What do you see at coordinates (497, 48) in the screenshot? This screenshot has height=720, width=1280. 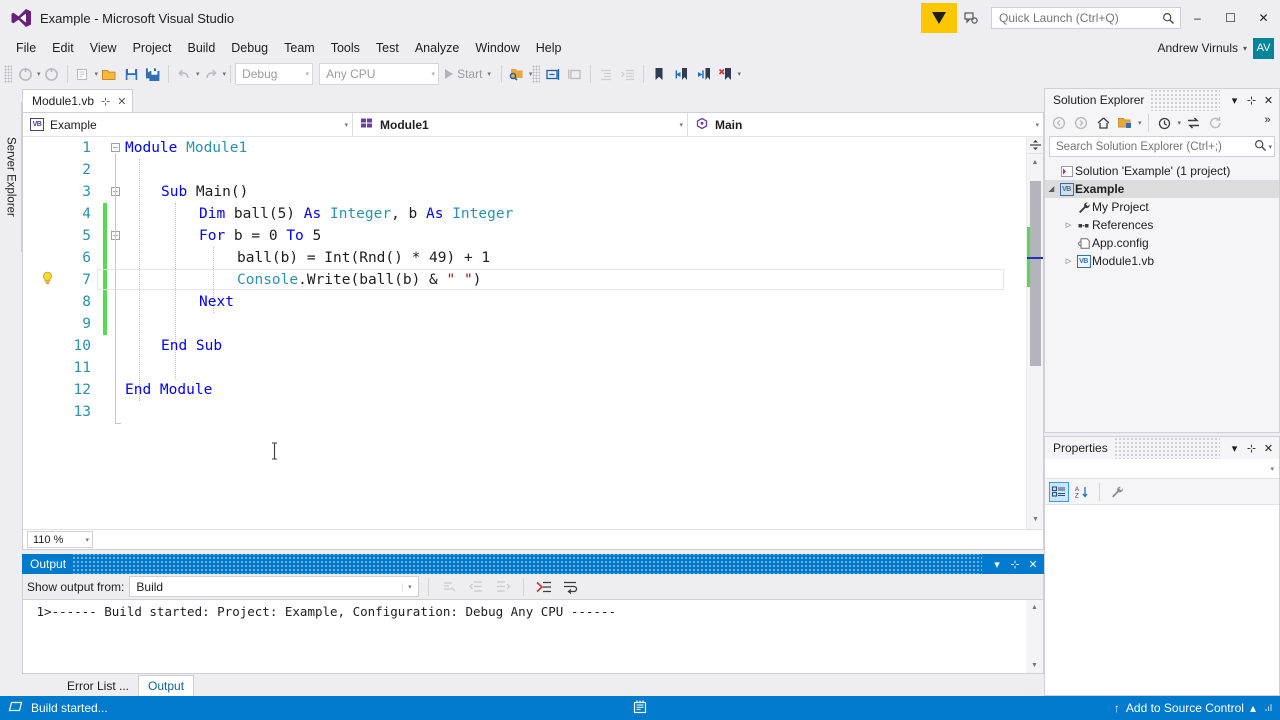 I see `menu-item-window: Window` at bounding box center [497, 48].